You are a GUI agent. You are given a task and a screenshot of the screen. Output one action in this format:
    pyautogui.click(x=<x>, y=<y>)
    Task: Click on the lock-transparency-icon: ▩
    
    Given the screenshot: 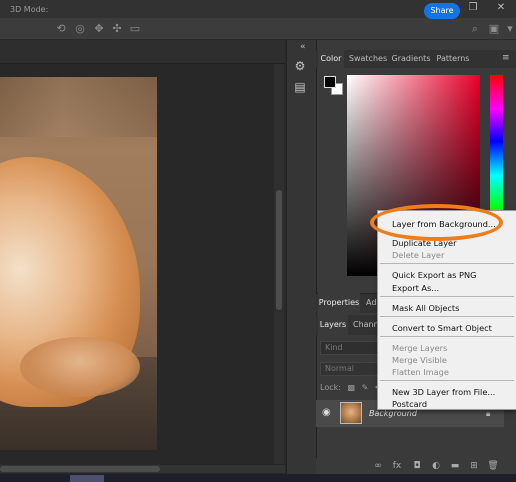 What is the action you would take?
    pyautogui.click(x=351, y=387)
    